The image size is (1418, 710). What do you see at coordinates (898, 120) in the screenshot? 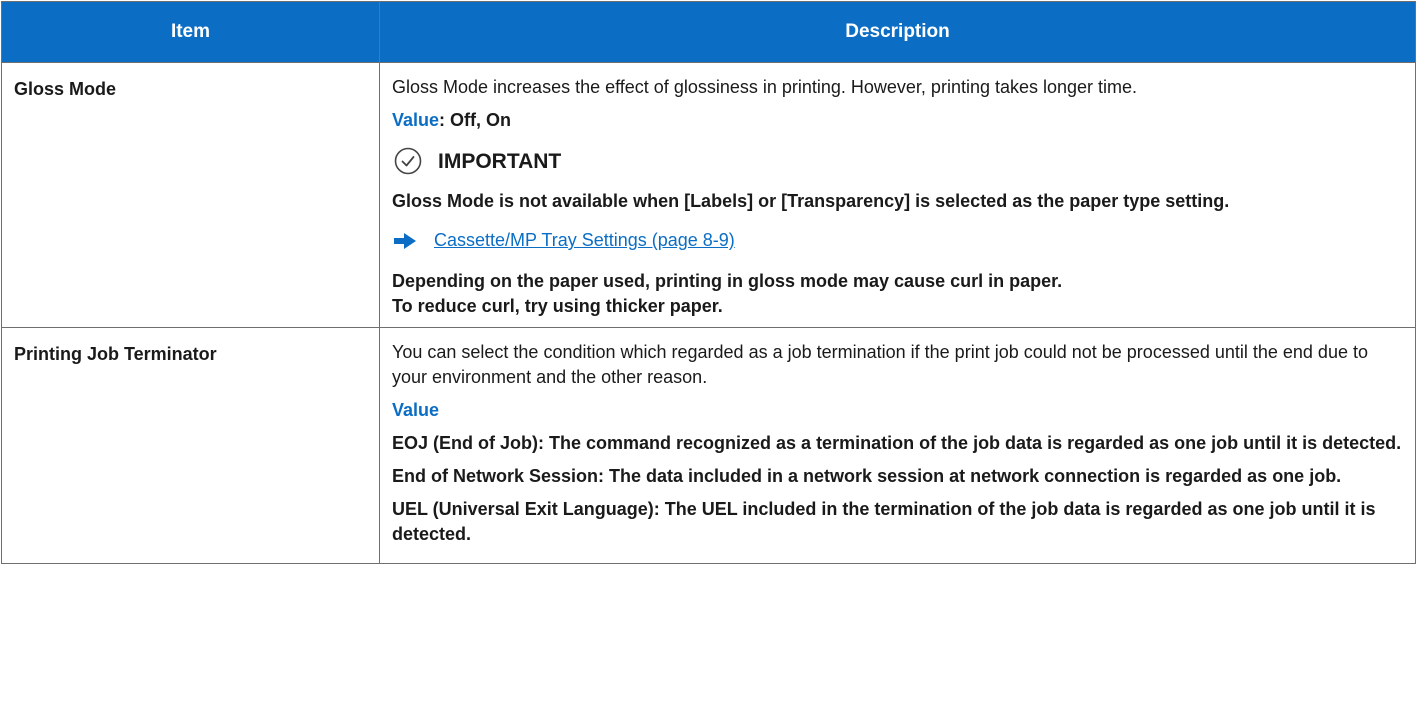
I see `gloss-mode-value-line: Value: Off, On` at bounding box center [898, 120].